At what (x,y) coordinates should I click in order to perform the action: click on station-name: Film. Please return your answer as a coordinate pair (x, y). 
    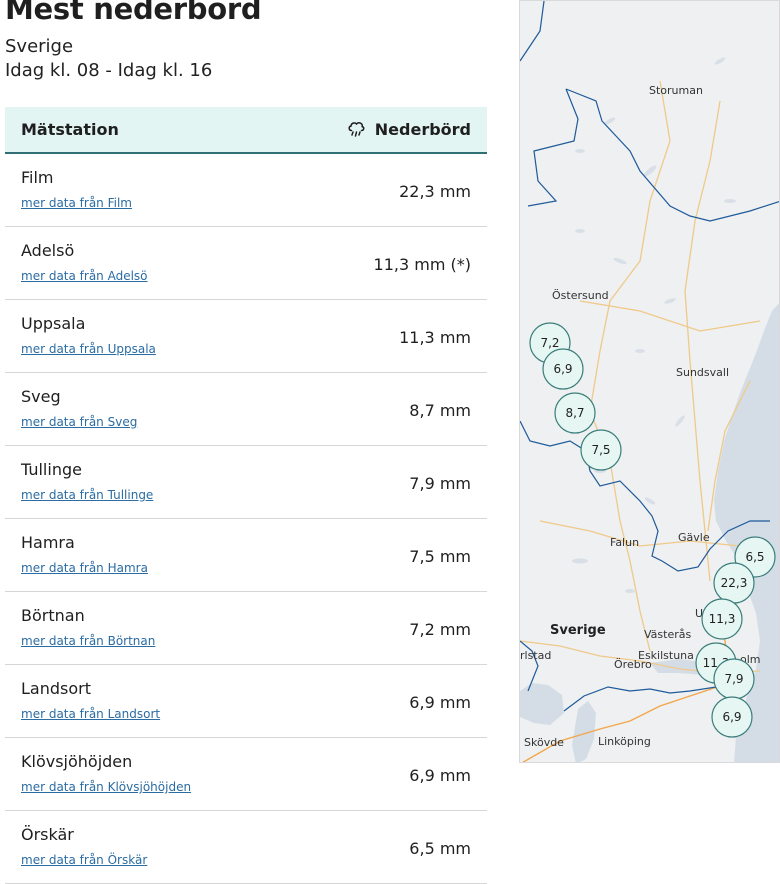
    Looking at the image, I should click on (37, 177).